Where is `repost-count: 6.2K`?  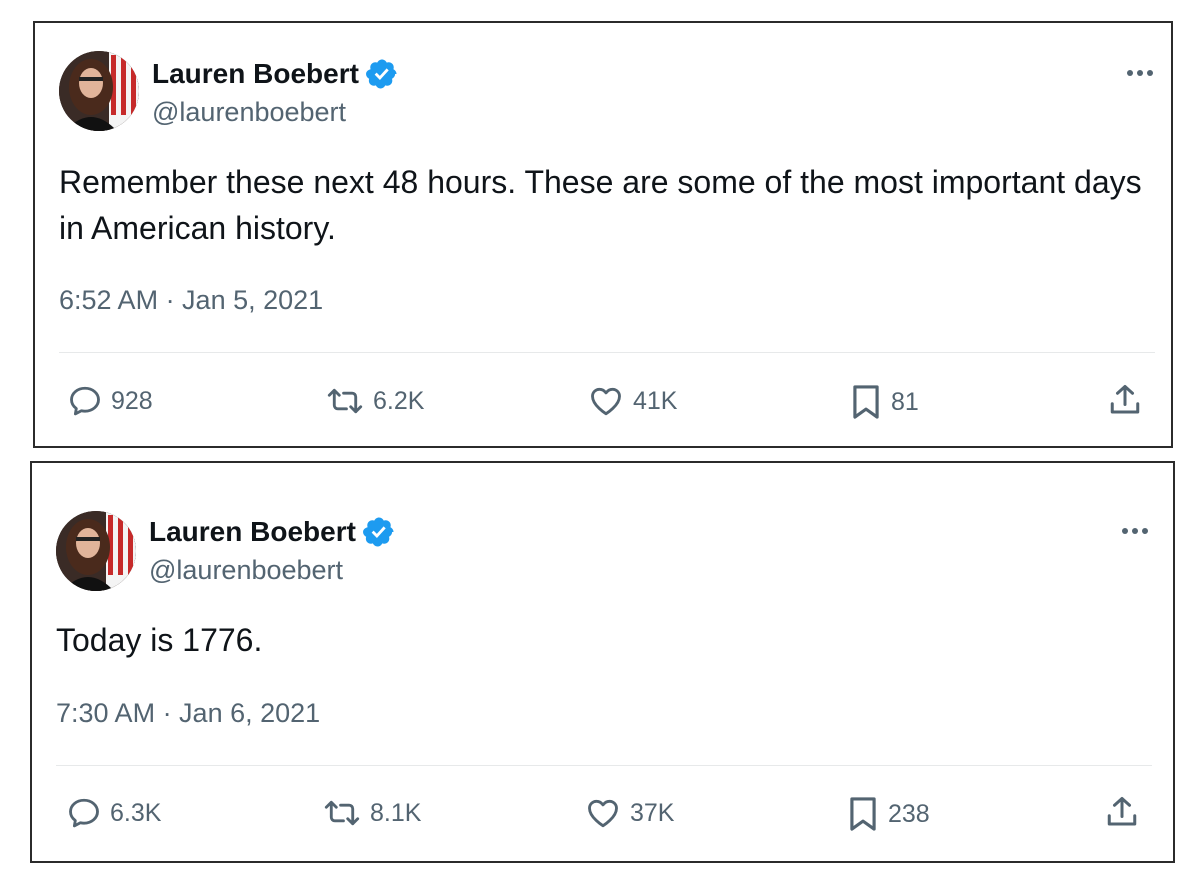 repost-count: 6.2K is located at coordinates (399, 400).